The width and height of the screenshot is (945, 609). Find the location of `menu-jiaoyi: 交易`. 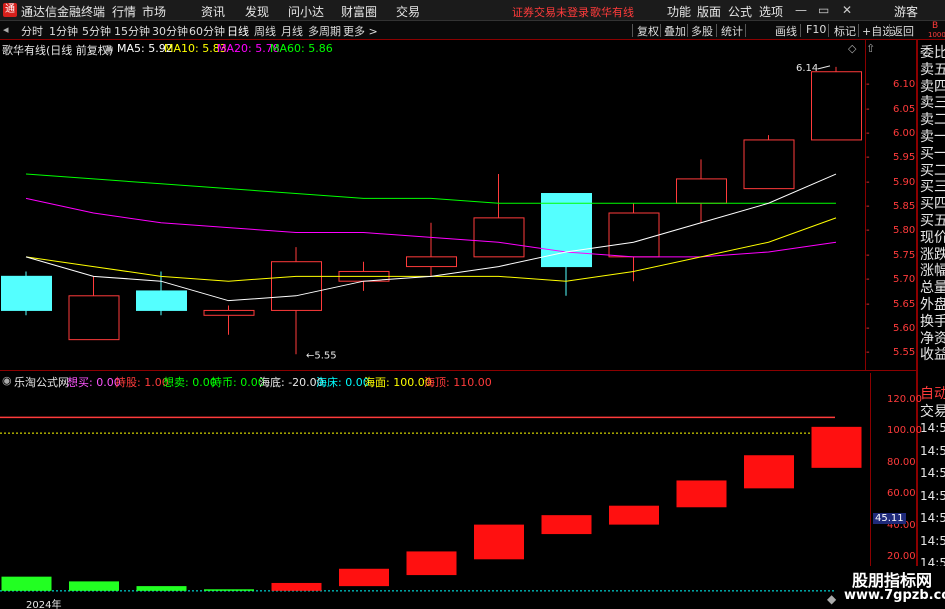

menu-jiaoyi: 交易 is located at coordinates (408, 11).